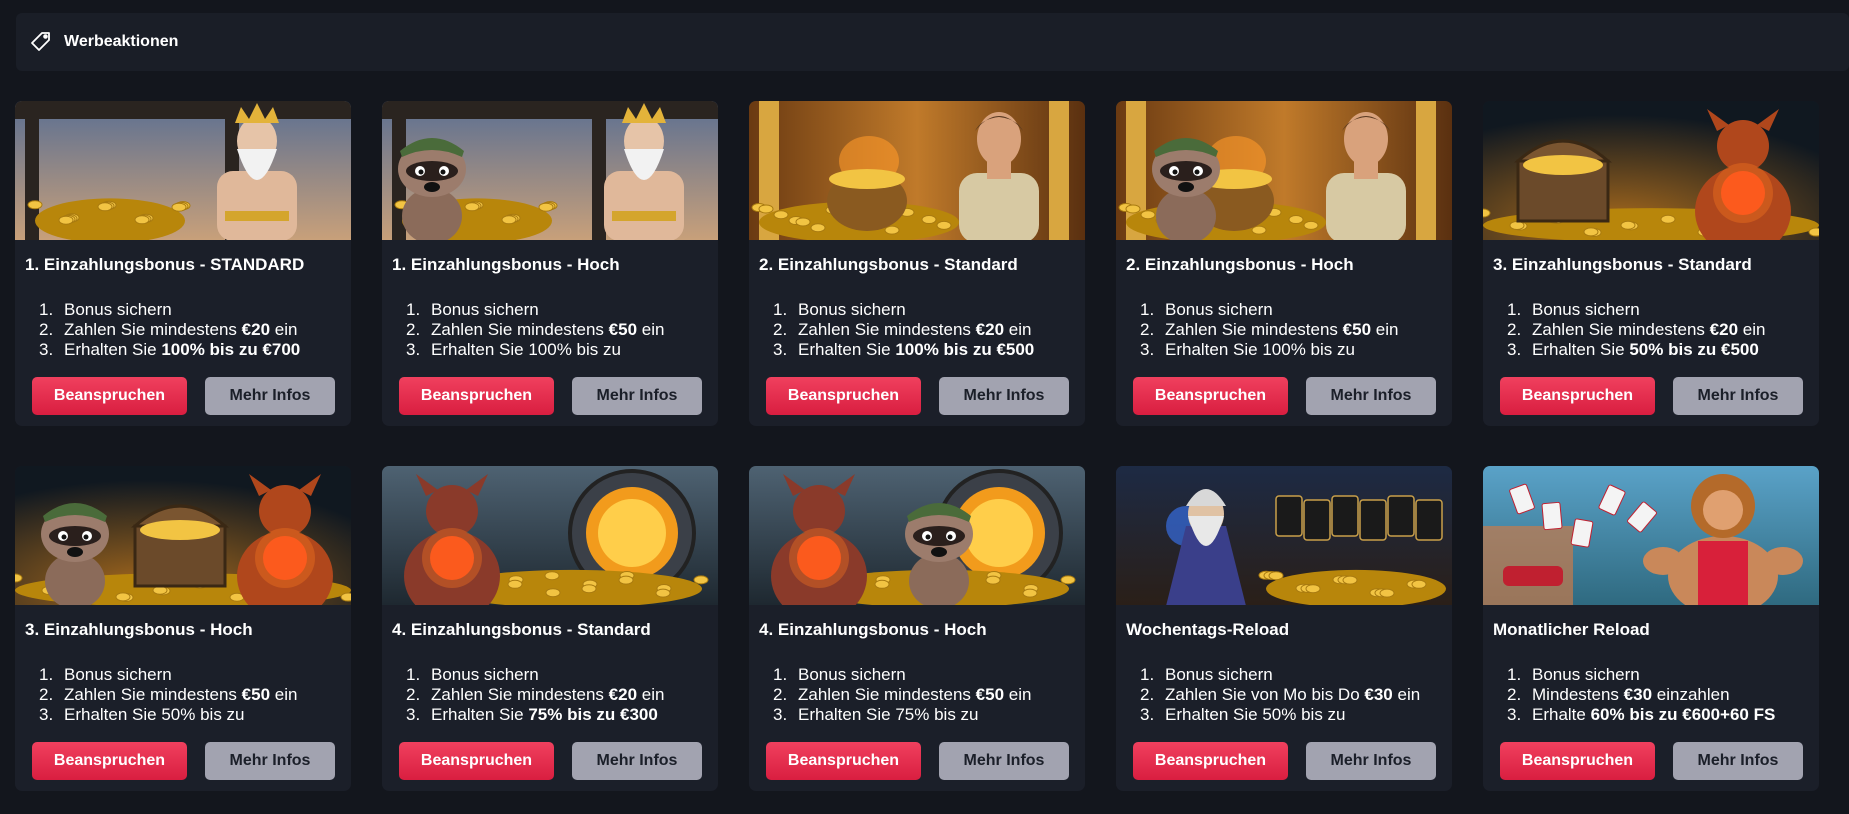 This screenshot has height=814, width=1849. What do you see at coordinates (139, 629) in the screenshot?
I see `promo-title: 3. Einzahlungsbonus - Hoch` at bounding box center [139, 629].